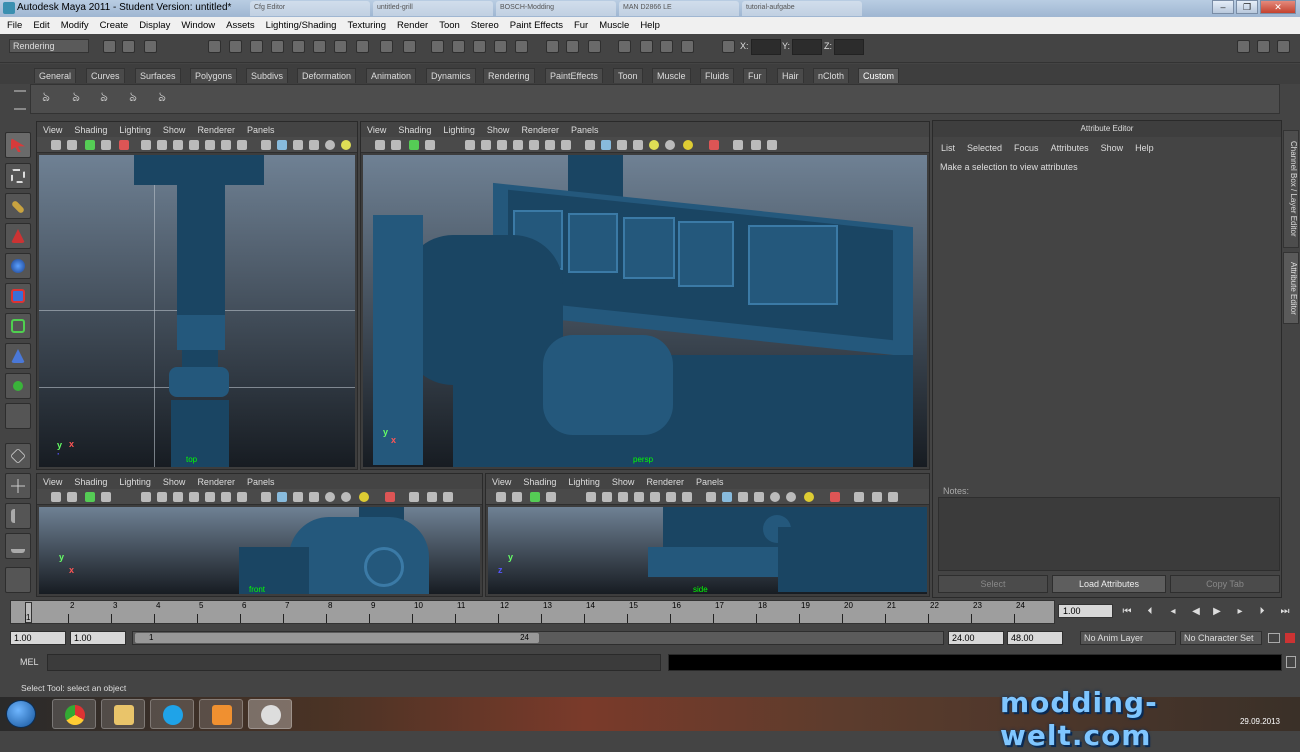 The height and width of the screenshot is (752, 1300). I want to click on open-scene-icon, so click(128, 46).